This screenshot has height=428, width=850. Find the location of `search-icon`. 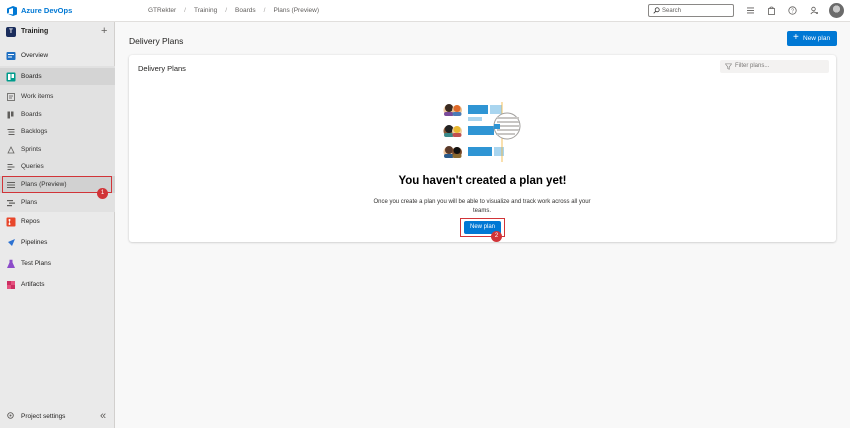

search-icon is located at coordinates (656, 10).